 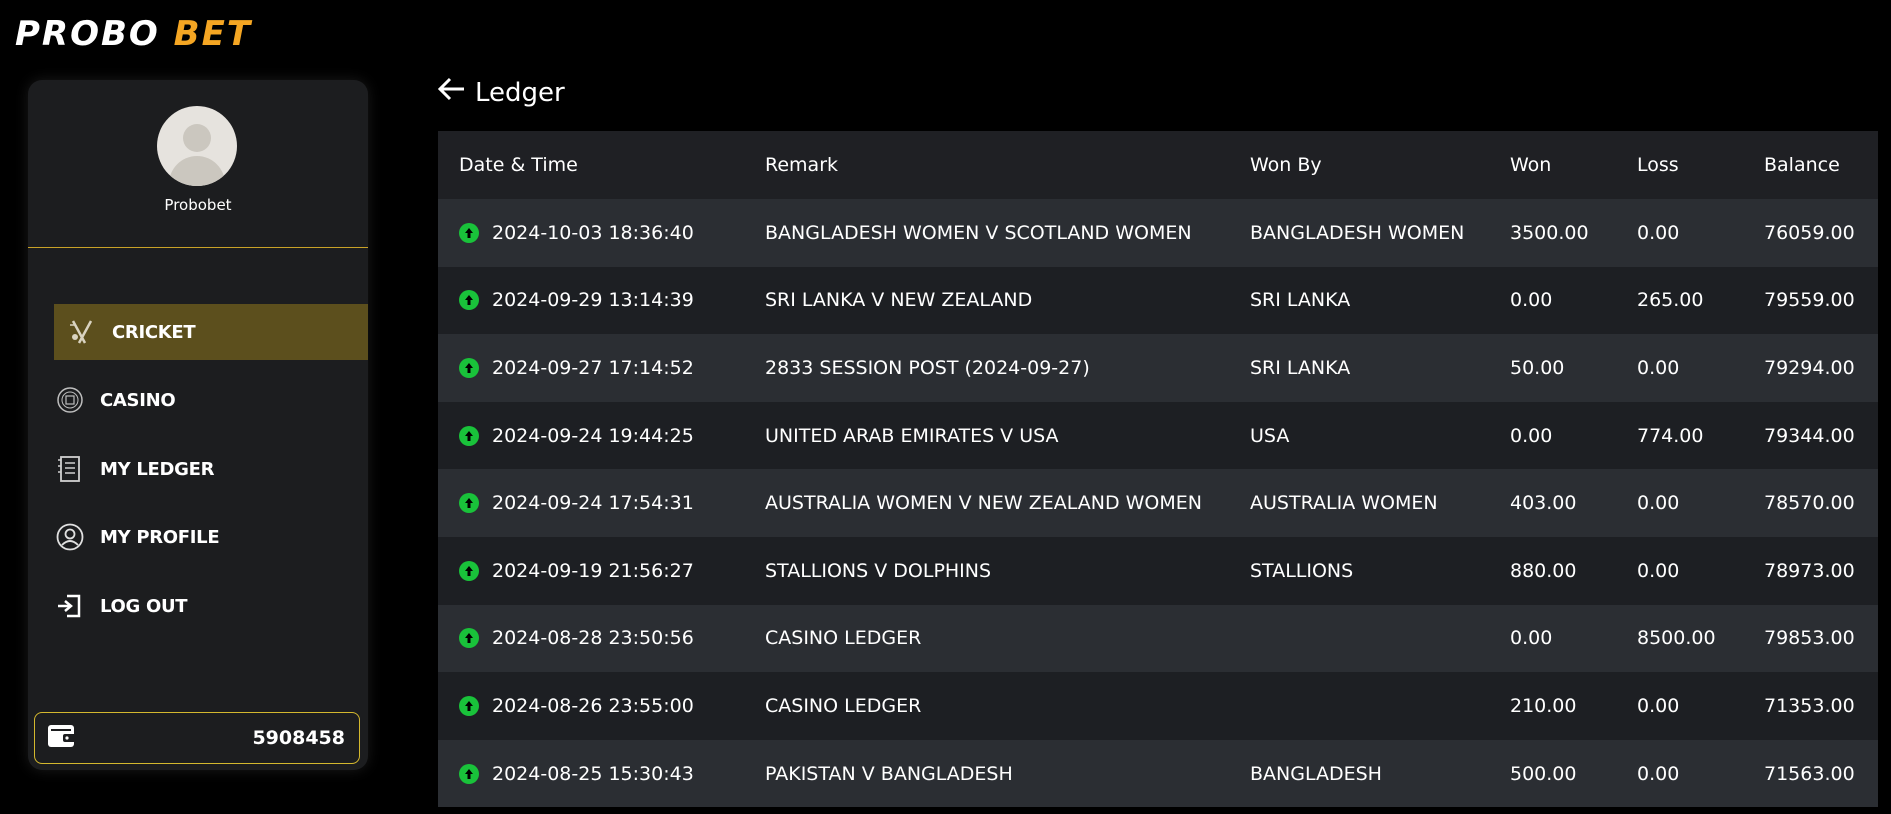 What do you see at coordinates (1810, 368) in the screenshot?
I see `cell-balance: 79294.00` at bounding box center [1810, 368].